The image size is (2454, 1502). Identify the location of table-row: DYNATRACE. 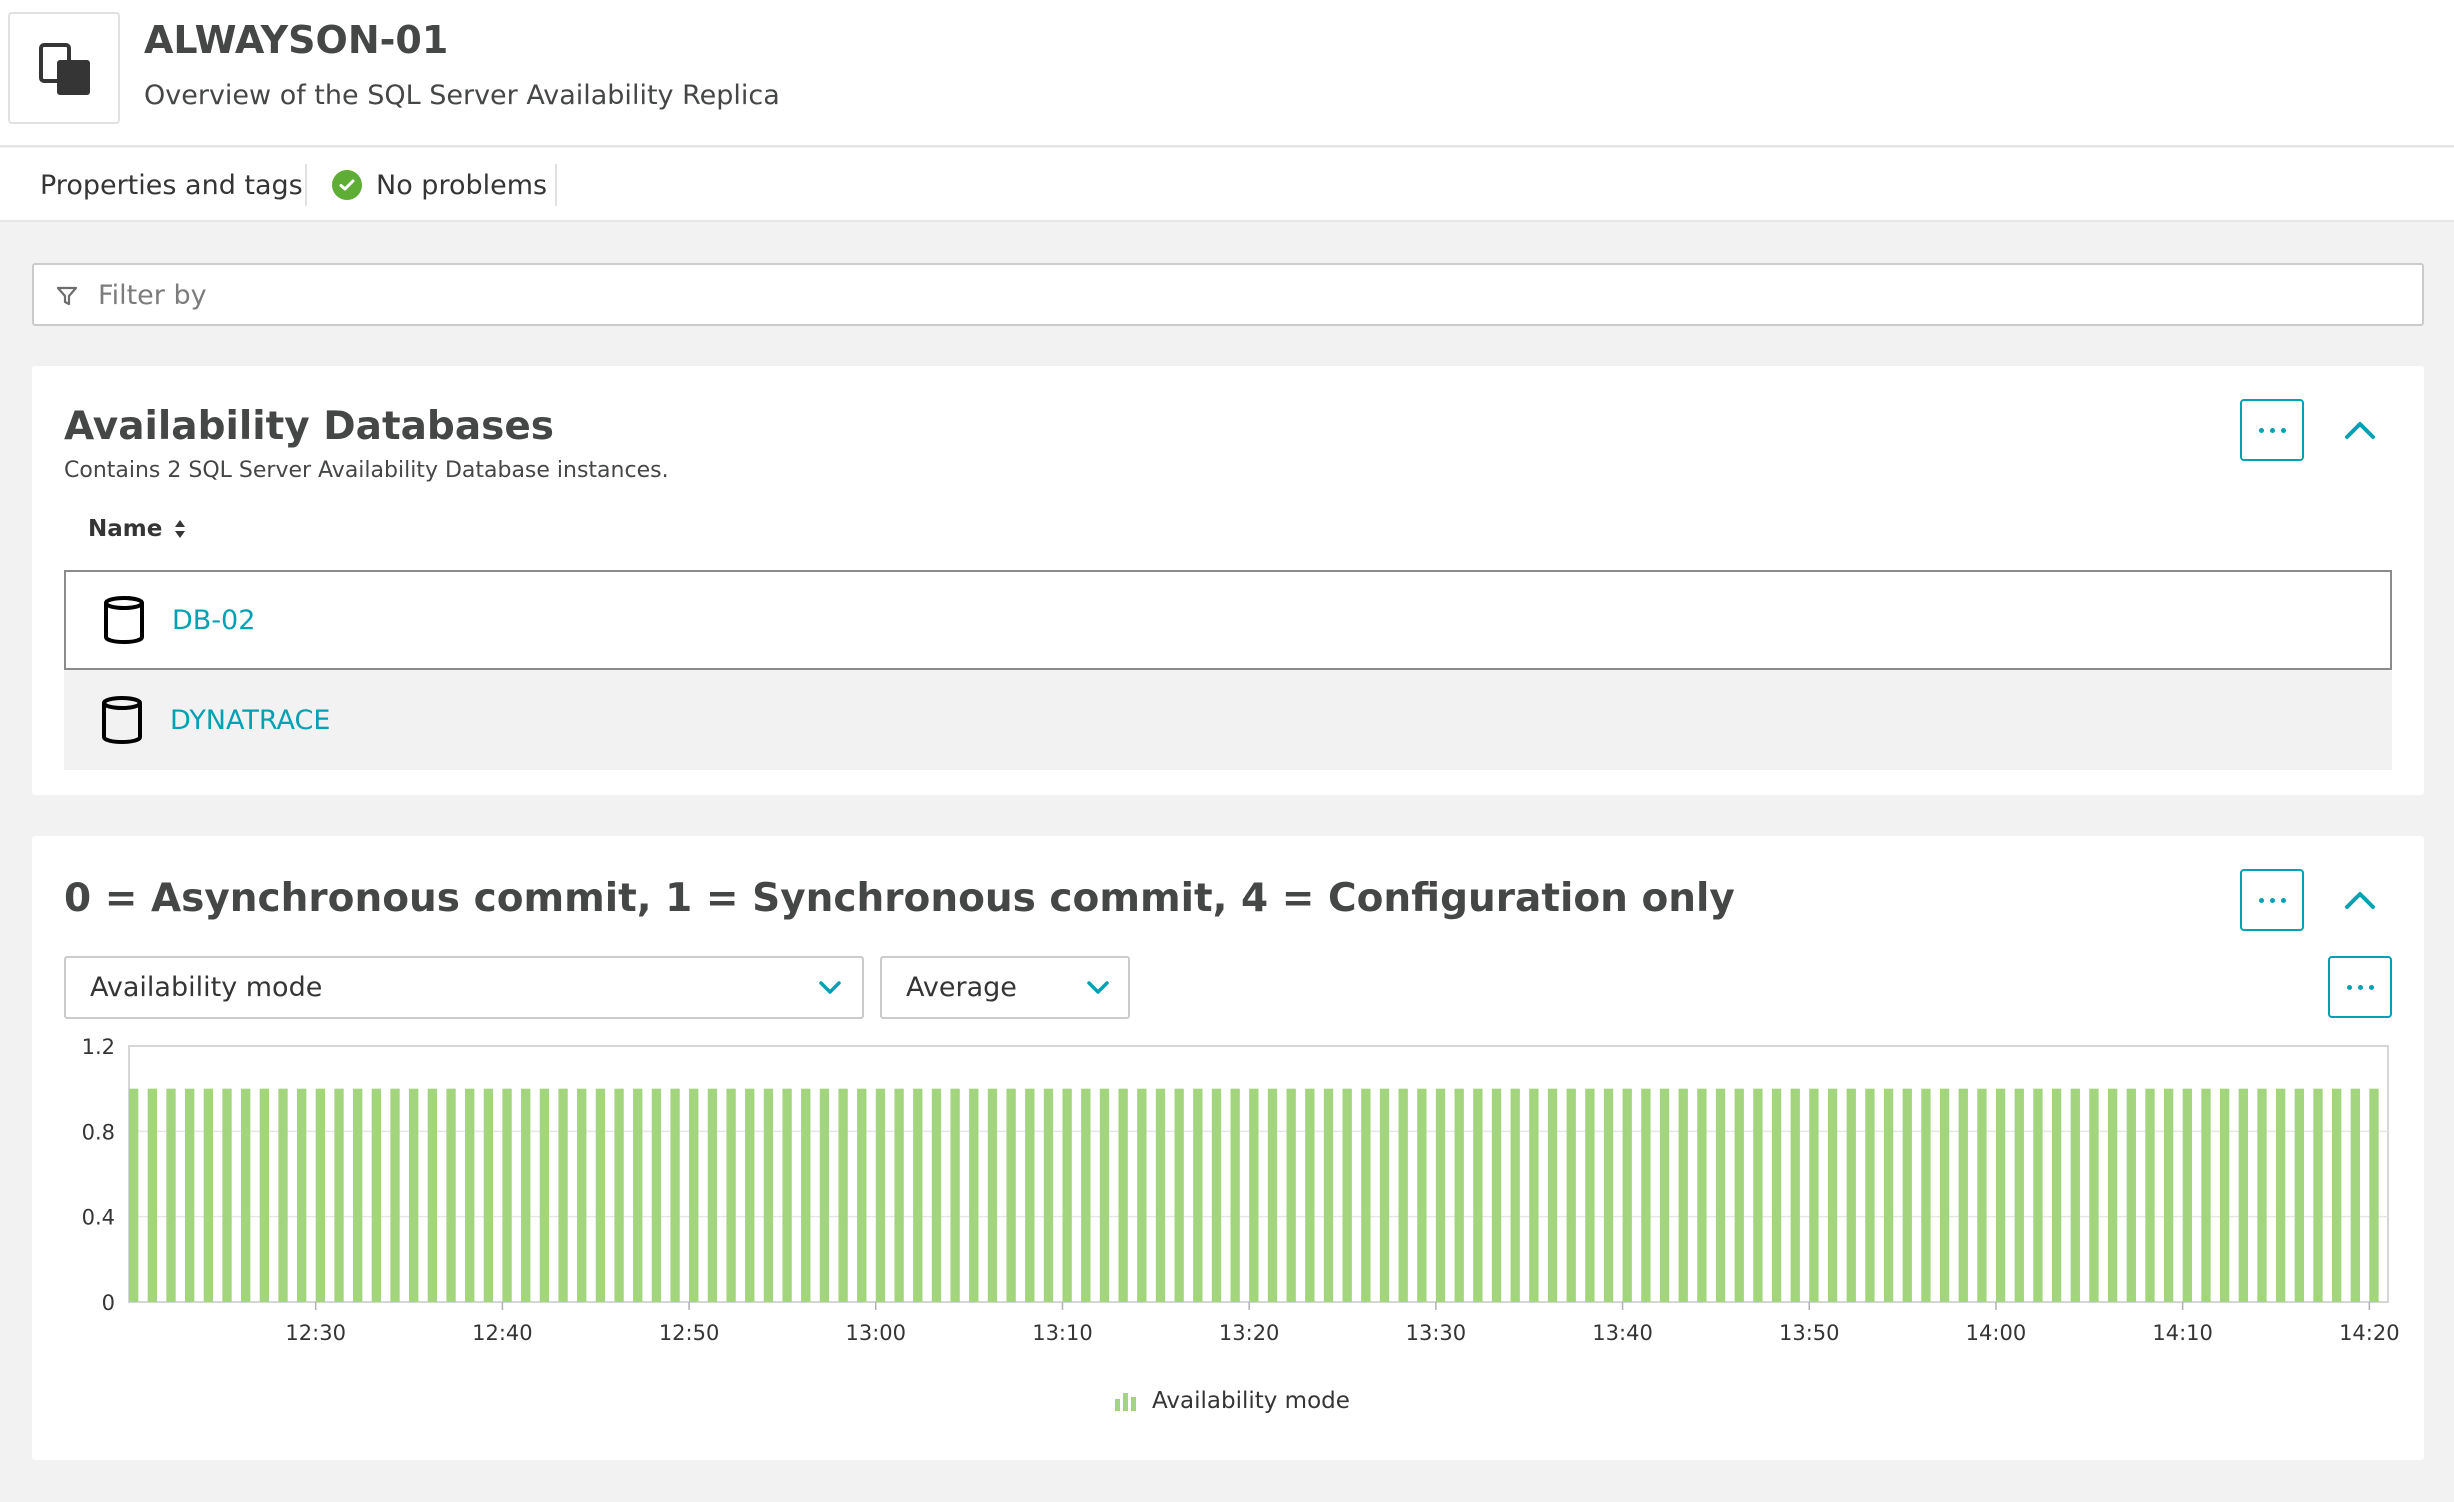
(1228, 720).